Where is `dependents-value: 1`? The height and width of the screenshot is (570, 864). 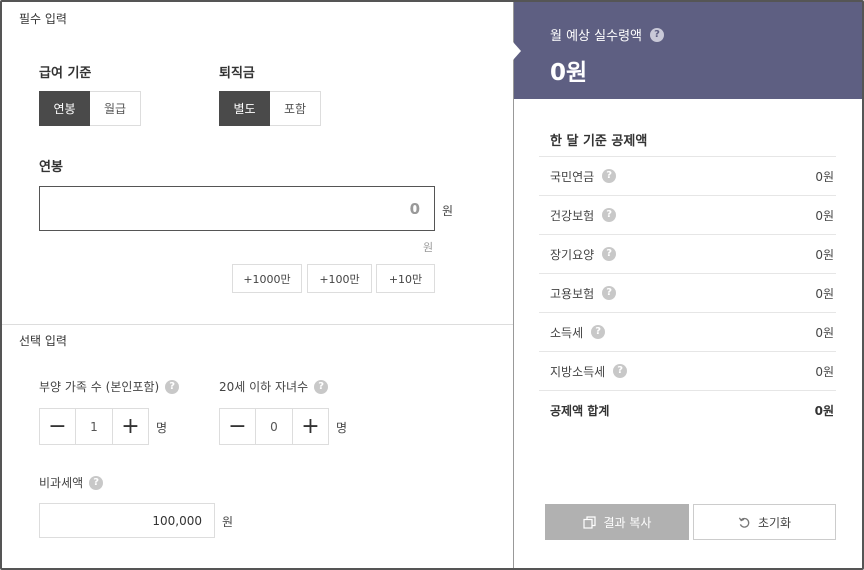
dependents-value: 1 is located at coordinates (94, 426).